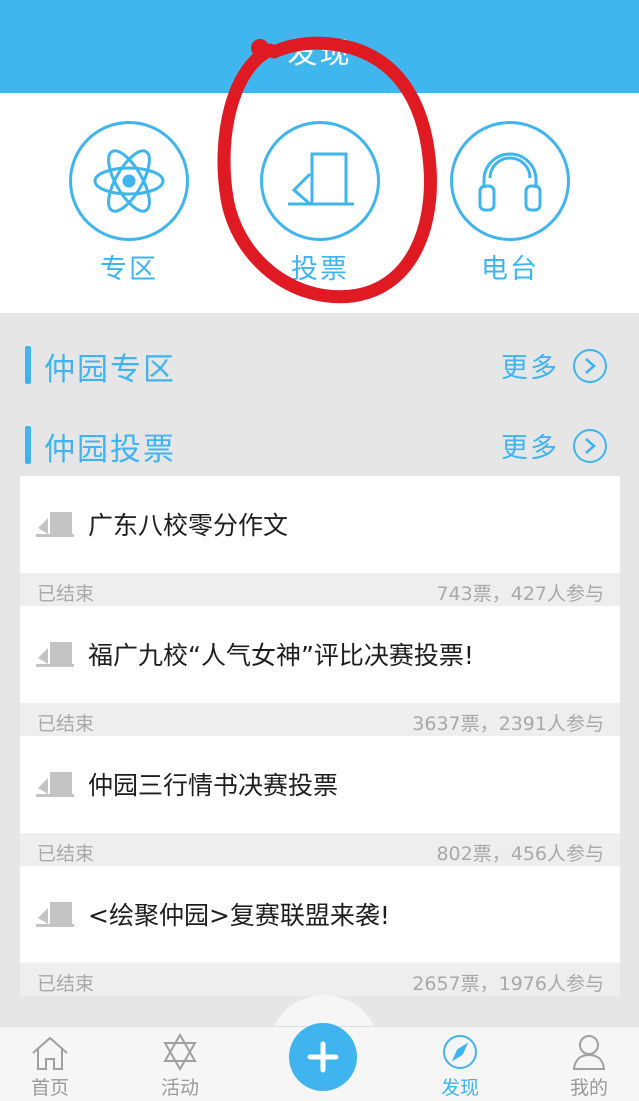 This screenshot has height=1101, width=639. What do you see at coordinates (520, 594) in the screenshot?
I see `vote-stats: 743票，427人参与` at bounding box center [520, 594].